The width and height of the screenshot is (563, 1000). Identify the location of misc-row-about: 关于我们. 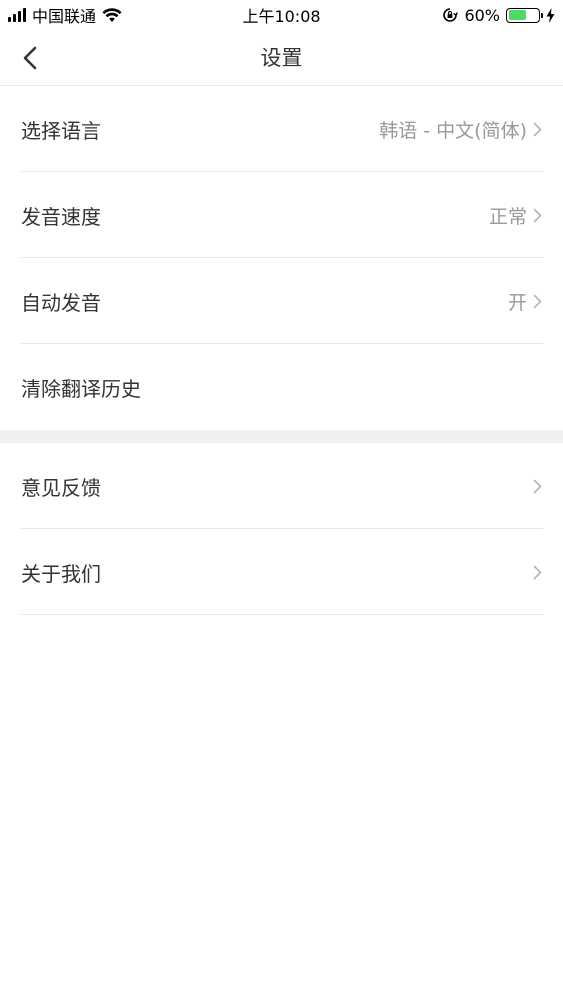
(281, 572).